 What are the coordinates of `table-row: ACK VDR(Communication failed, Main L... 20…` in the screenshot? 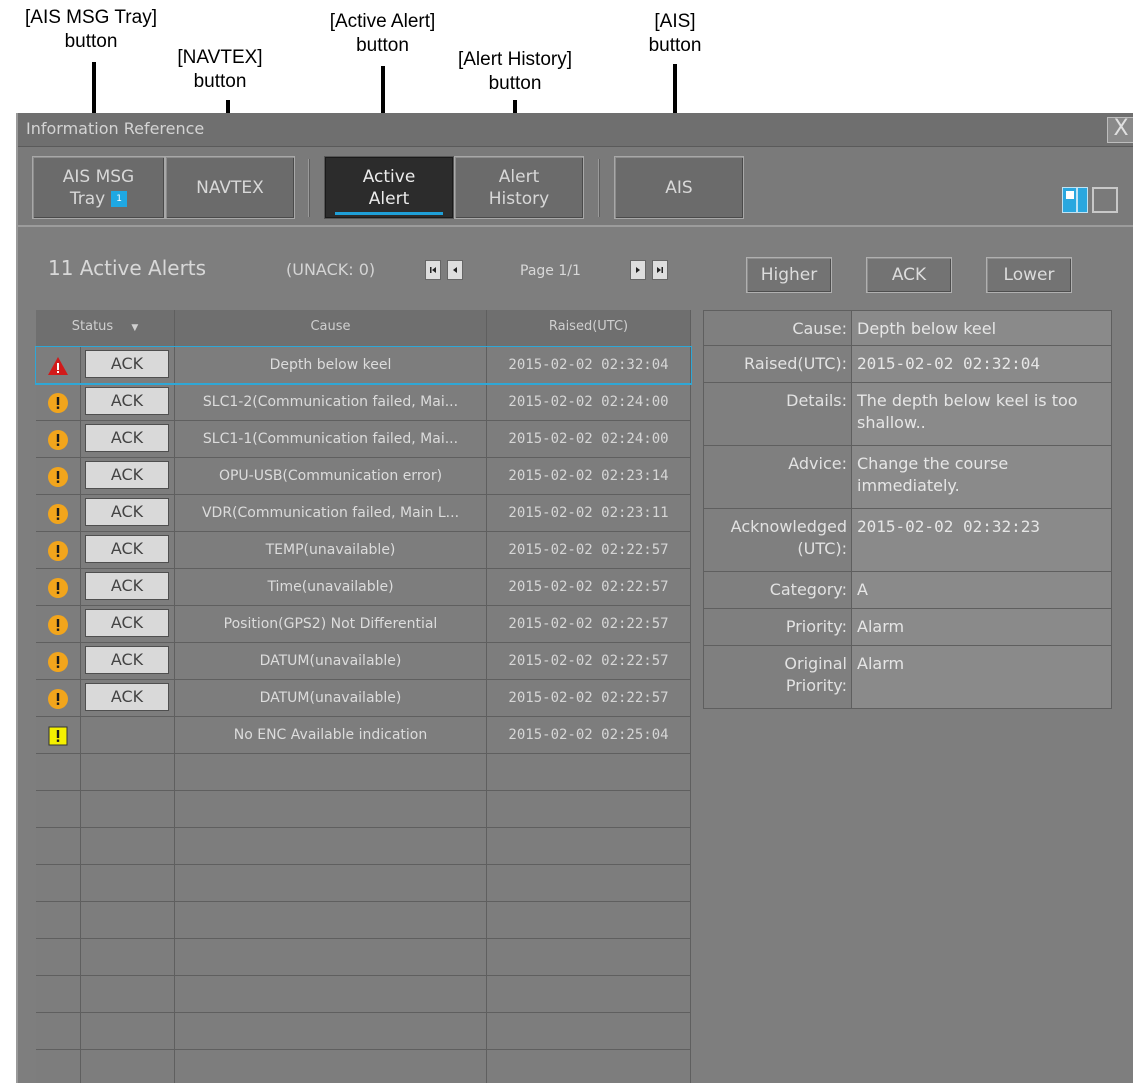 It's located at (363, 513).